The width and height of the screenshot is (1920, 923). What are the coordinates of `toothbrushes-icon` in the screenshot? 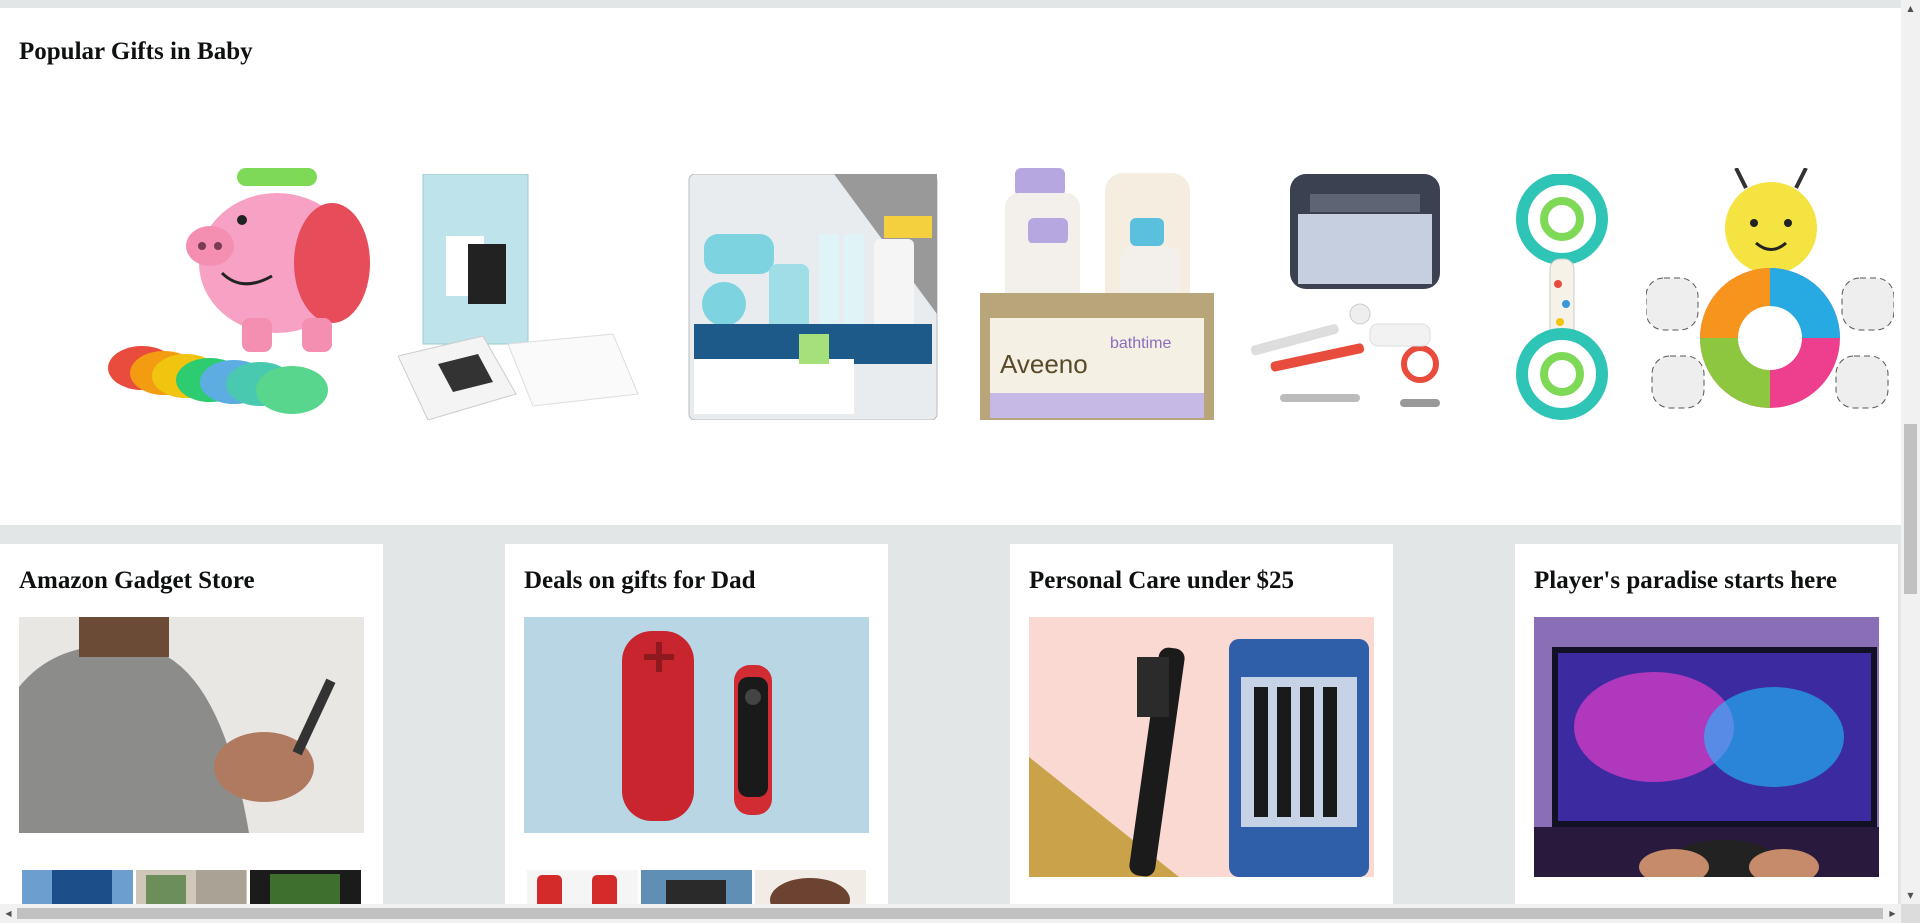 It's located at (1201, 747).